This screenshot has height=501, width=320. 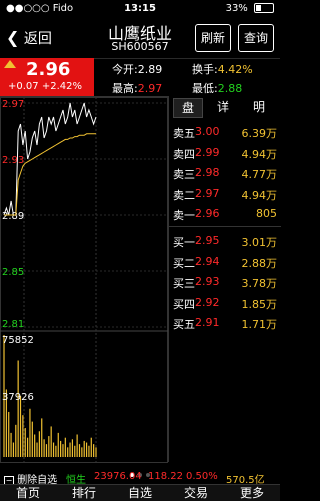 I want to click on ask-row: 卖五 3.00 6.39万, so click(x=225, y=132).